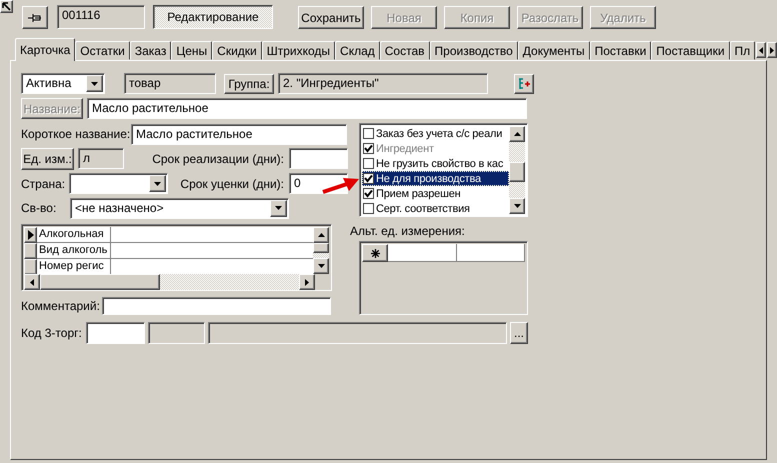 The image size is (777, 463). Describe the element at coordinates (554, 50) in the screenshot. I see `tab: Документы` at that location.